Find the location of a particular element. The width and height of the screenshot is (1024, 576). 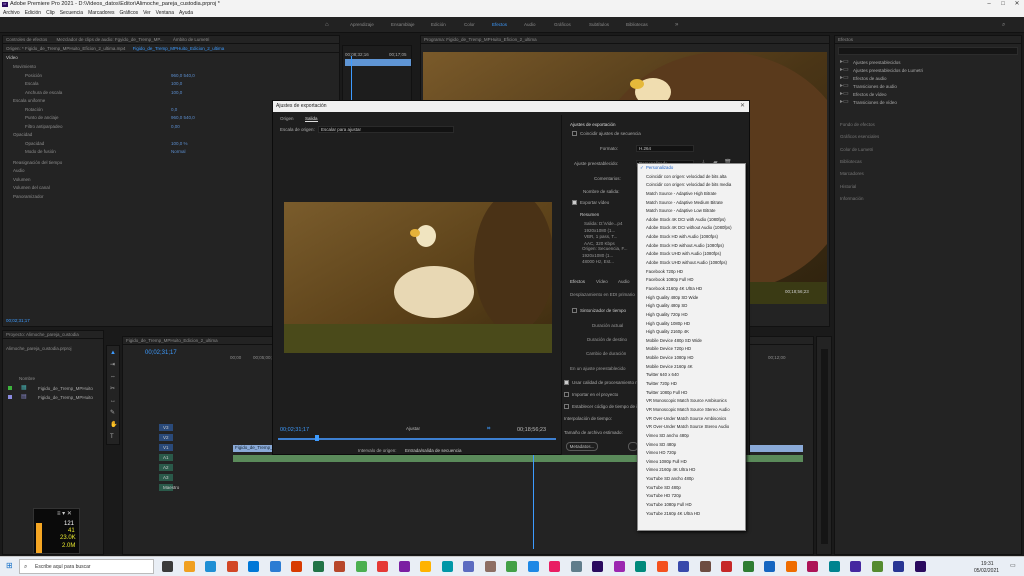

property-label: Opacidad is located at coordinates (34, 143).